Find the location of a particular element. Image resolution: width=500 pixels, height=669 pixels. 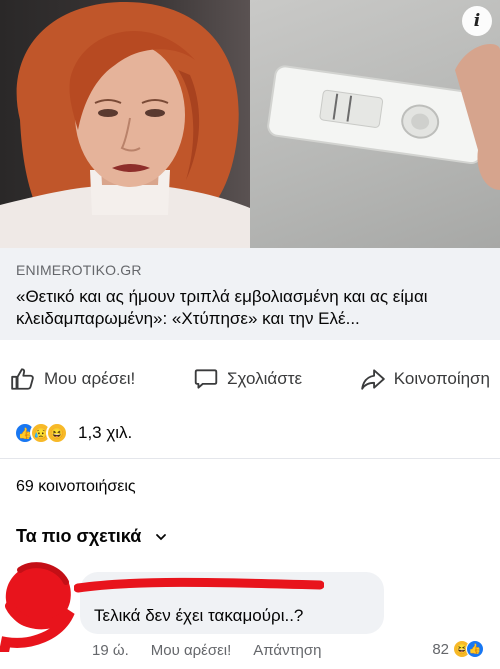

post-action-bar: Μου αρέσει! Σχολιάστε Κοινοποίηση is located at coordinates (250, 379).